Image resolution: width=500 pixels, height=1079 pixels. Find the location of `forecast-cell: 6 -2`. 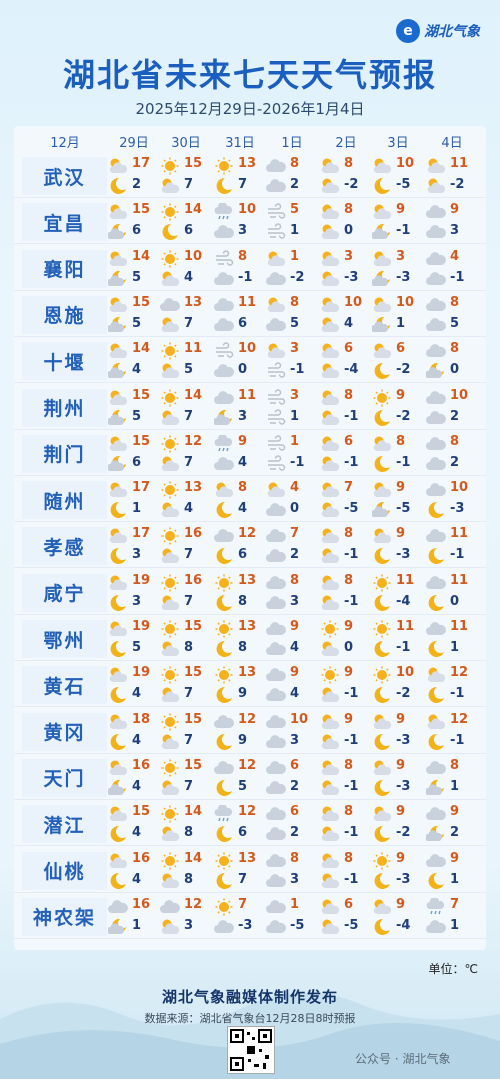

forecast-cell: 6 -2 is located at coordinates (398, 361).